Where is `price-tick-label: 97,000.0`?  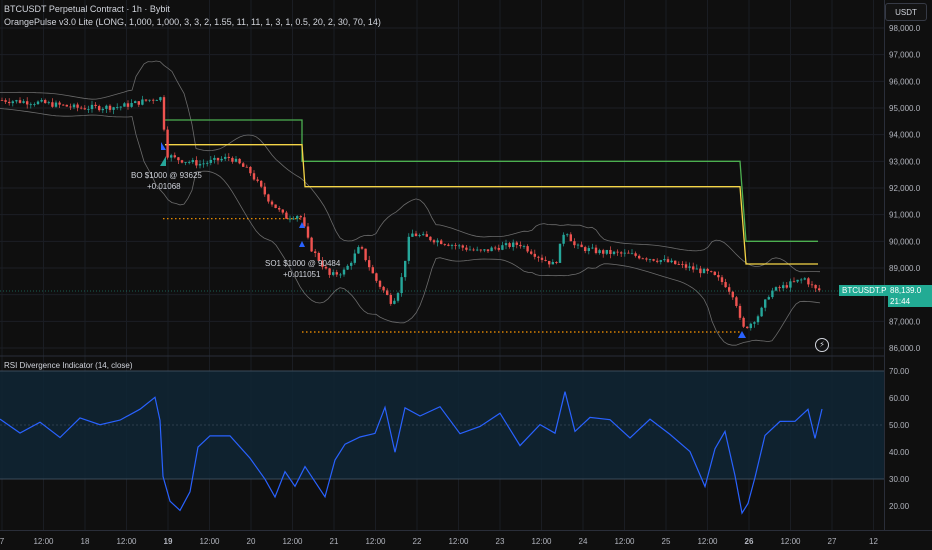
price-tick-label: 97,000.0 is located at coordinates (905, 55).